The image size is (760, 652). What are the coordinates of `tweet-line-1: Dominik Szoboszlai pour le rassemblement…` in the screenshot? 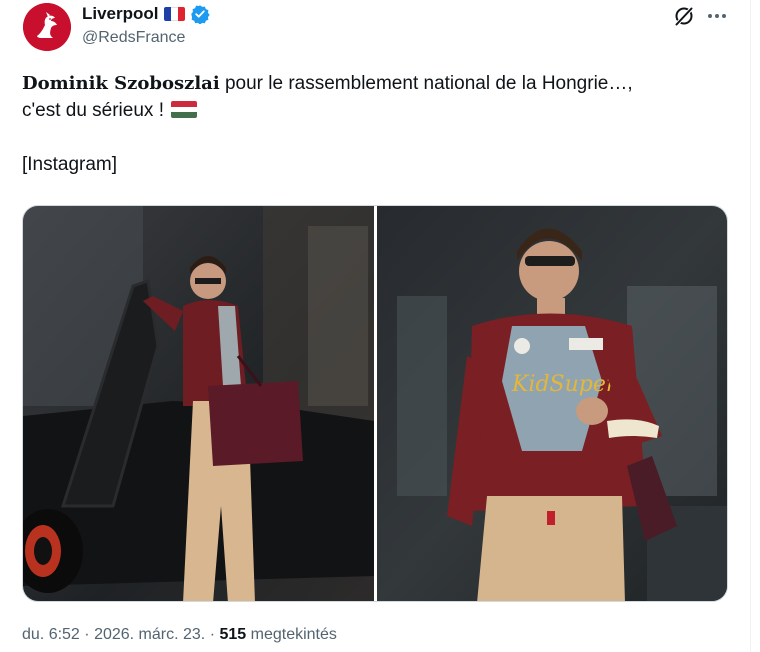 It's located at (372, 83).